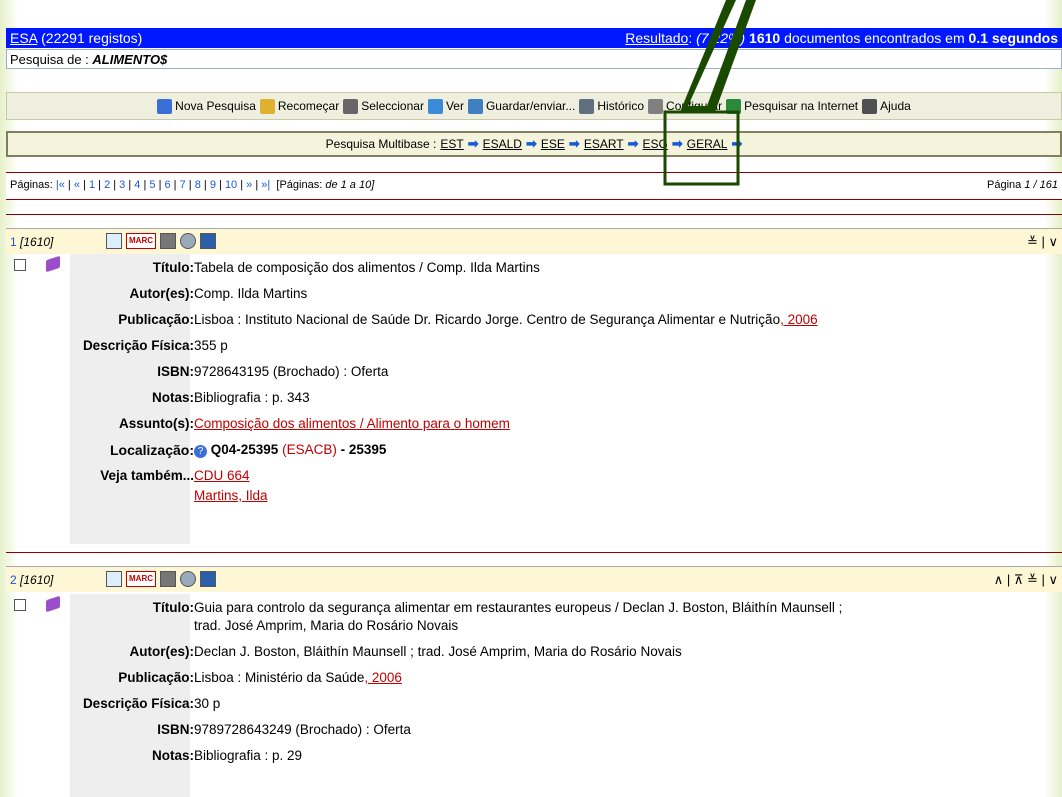 The height and width of the screenshot is (797, 1062). I want to click on toolbar-button-label: Histórico, so click(621, 106).